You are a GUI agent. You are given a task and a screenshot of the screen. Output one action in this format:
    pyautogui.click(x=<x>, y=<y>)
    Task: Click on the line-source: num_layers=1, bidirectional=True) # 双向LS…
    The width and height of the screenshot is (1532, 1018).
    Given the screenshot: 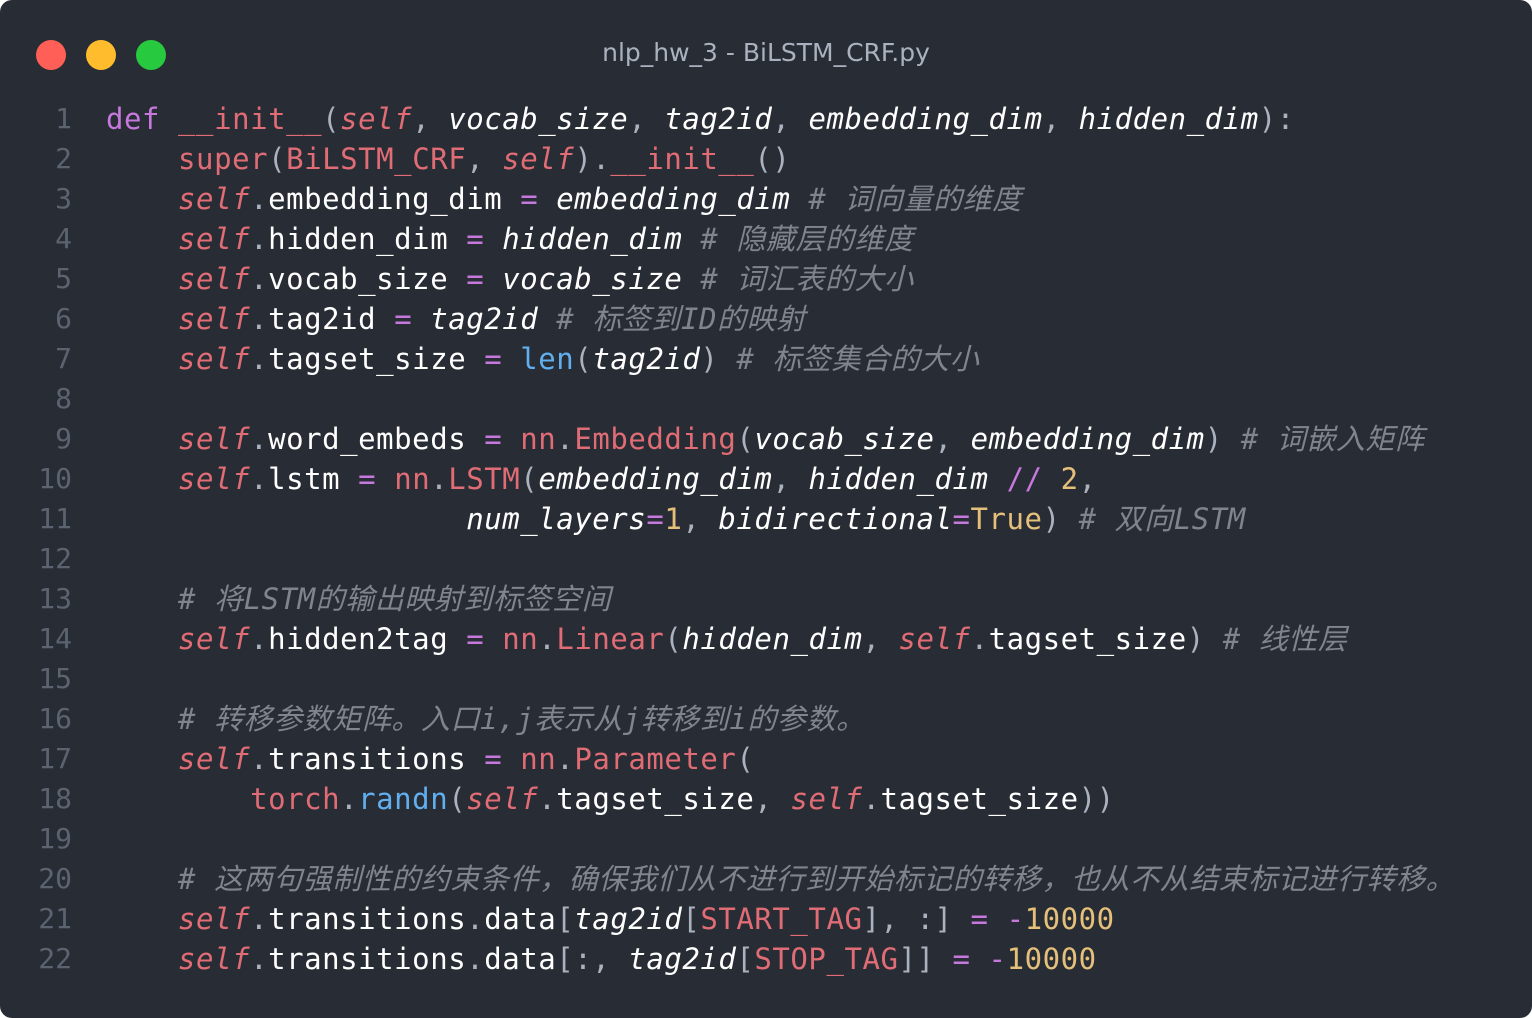 What is the action you would take?
    pyautogui.click(x=676, y=519)
    